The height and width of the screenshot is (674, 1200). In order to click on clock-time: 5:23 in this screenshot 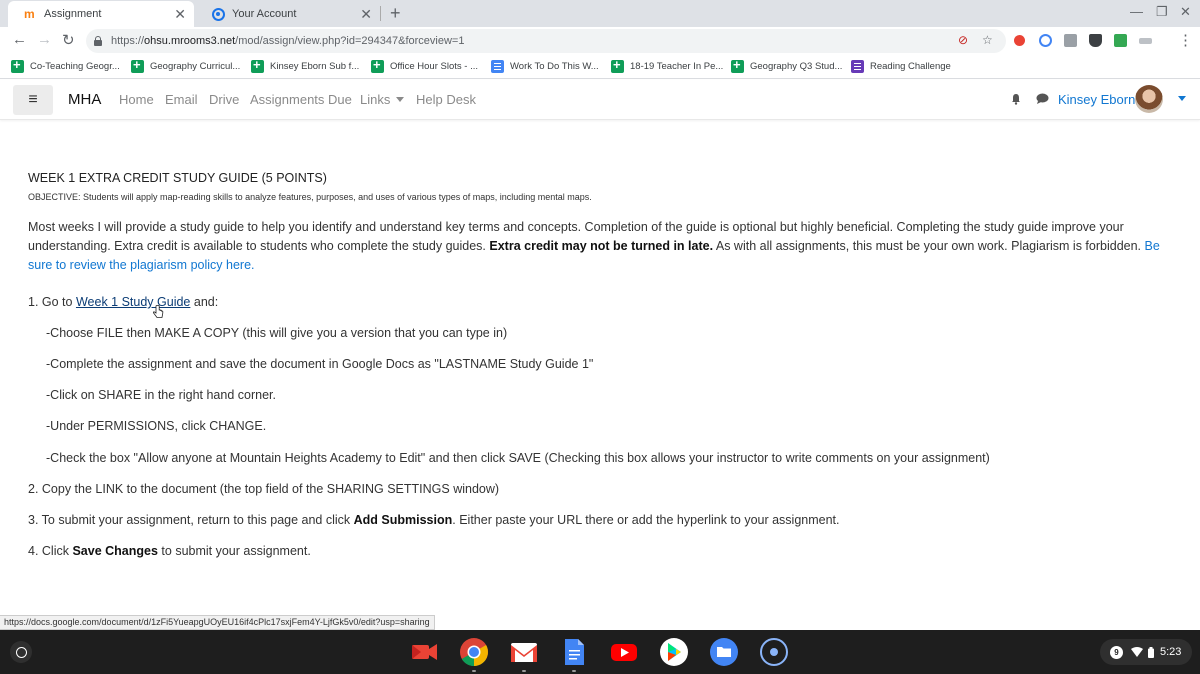, I will do `click(1171, 652)`.